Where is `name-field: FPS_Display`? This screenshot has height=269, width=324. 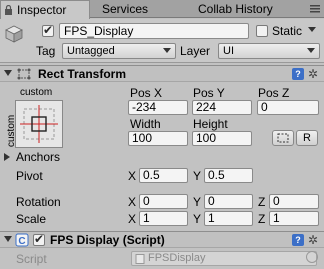 name-field: FPS_Display is located at coordinates (154, 31).